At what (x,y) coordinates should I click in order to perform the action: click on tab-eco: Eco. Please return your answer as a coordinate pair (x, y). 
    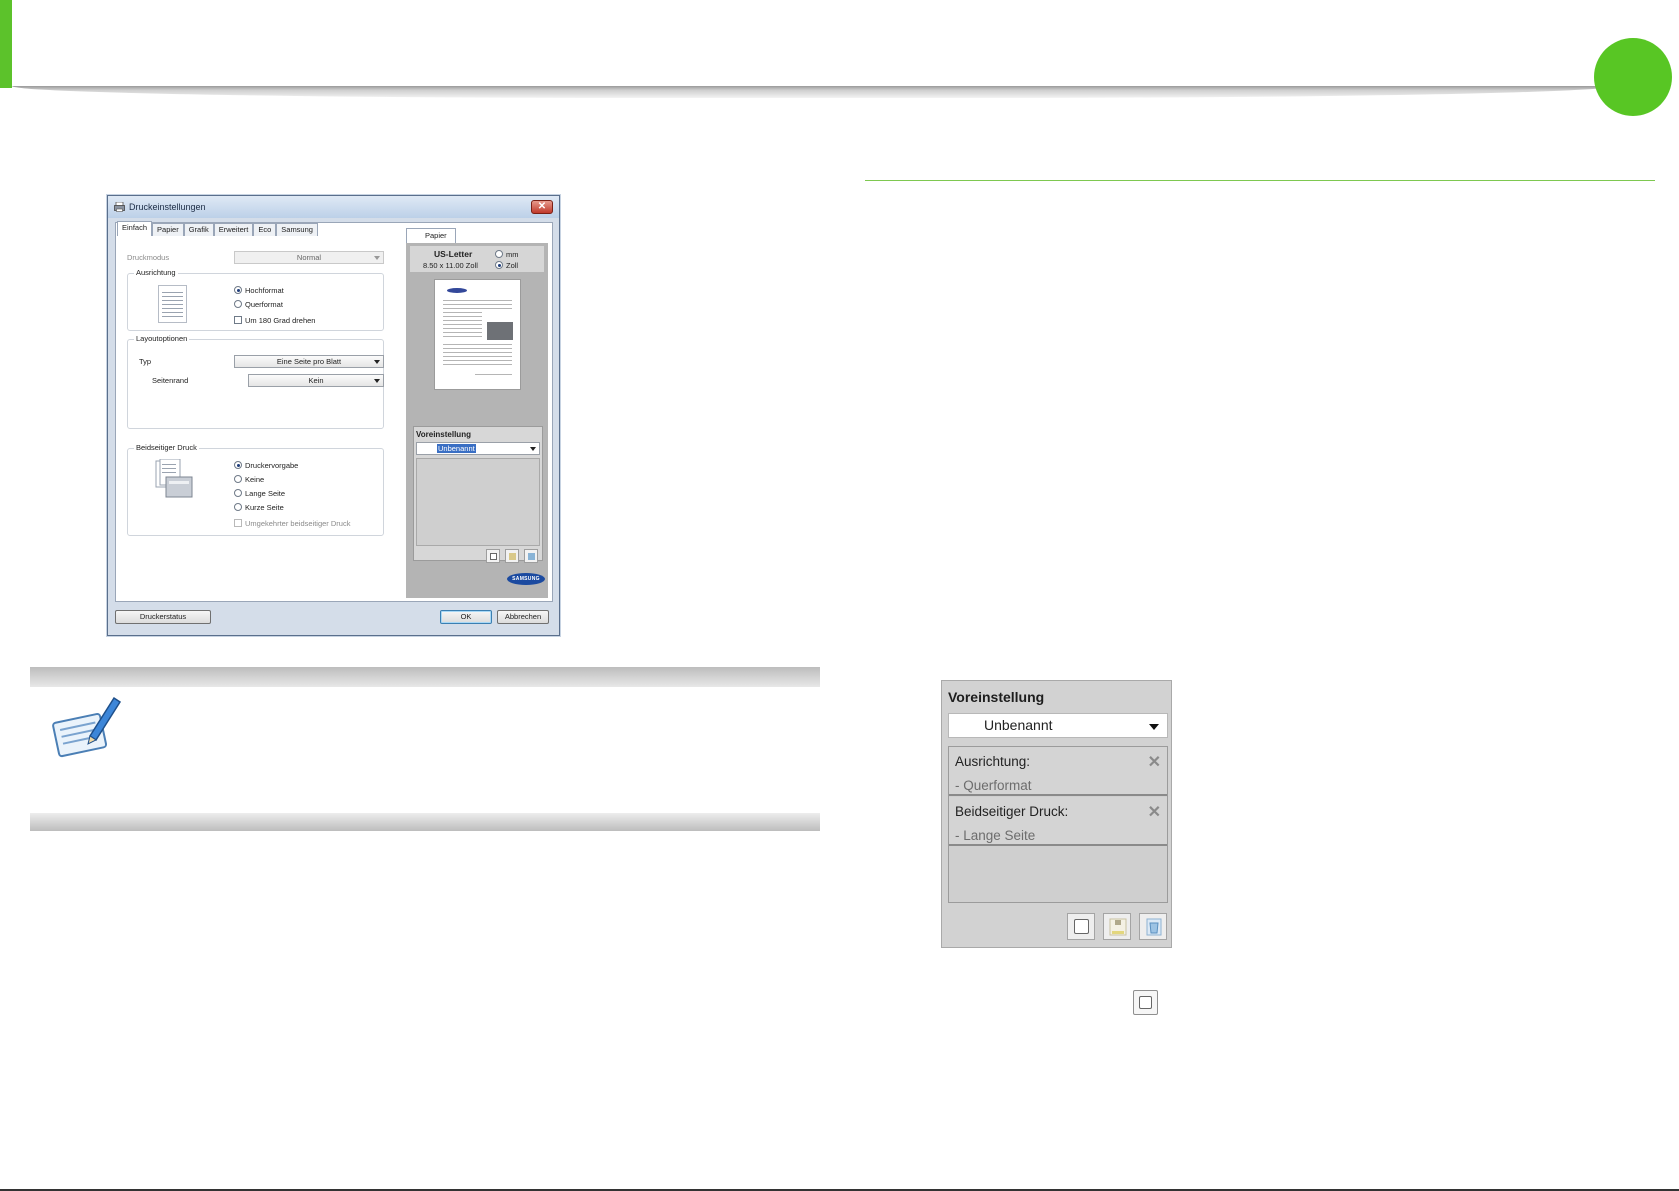
    Looking at the image, I should click on (265, 229).